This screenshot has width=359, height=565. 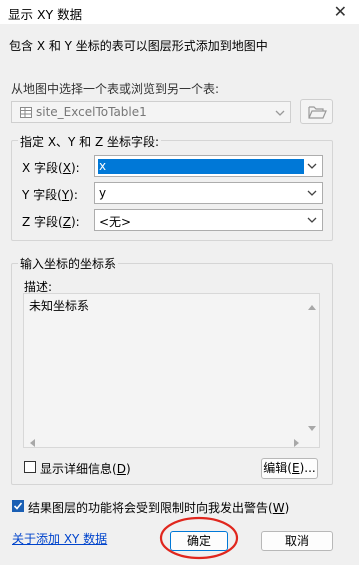 What do you see at coordinates (45, 14) in the screenshot?
I see `window-title: 显示 XY 数据` at bounding box center [45, 14].